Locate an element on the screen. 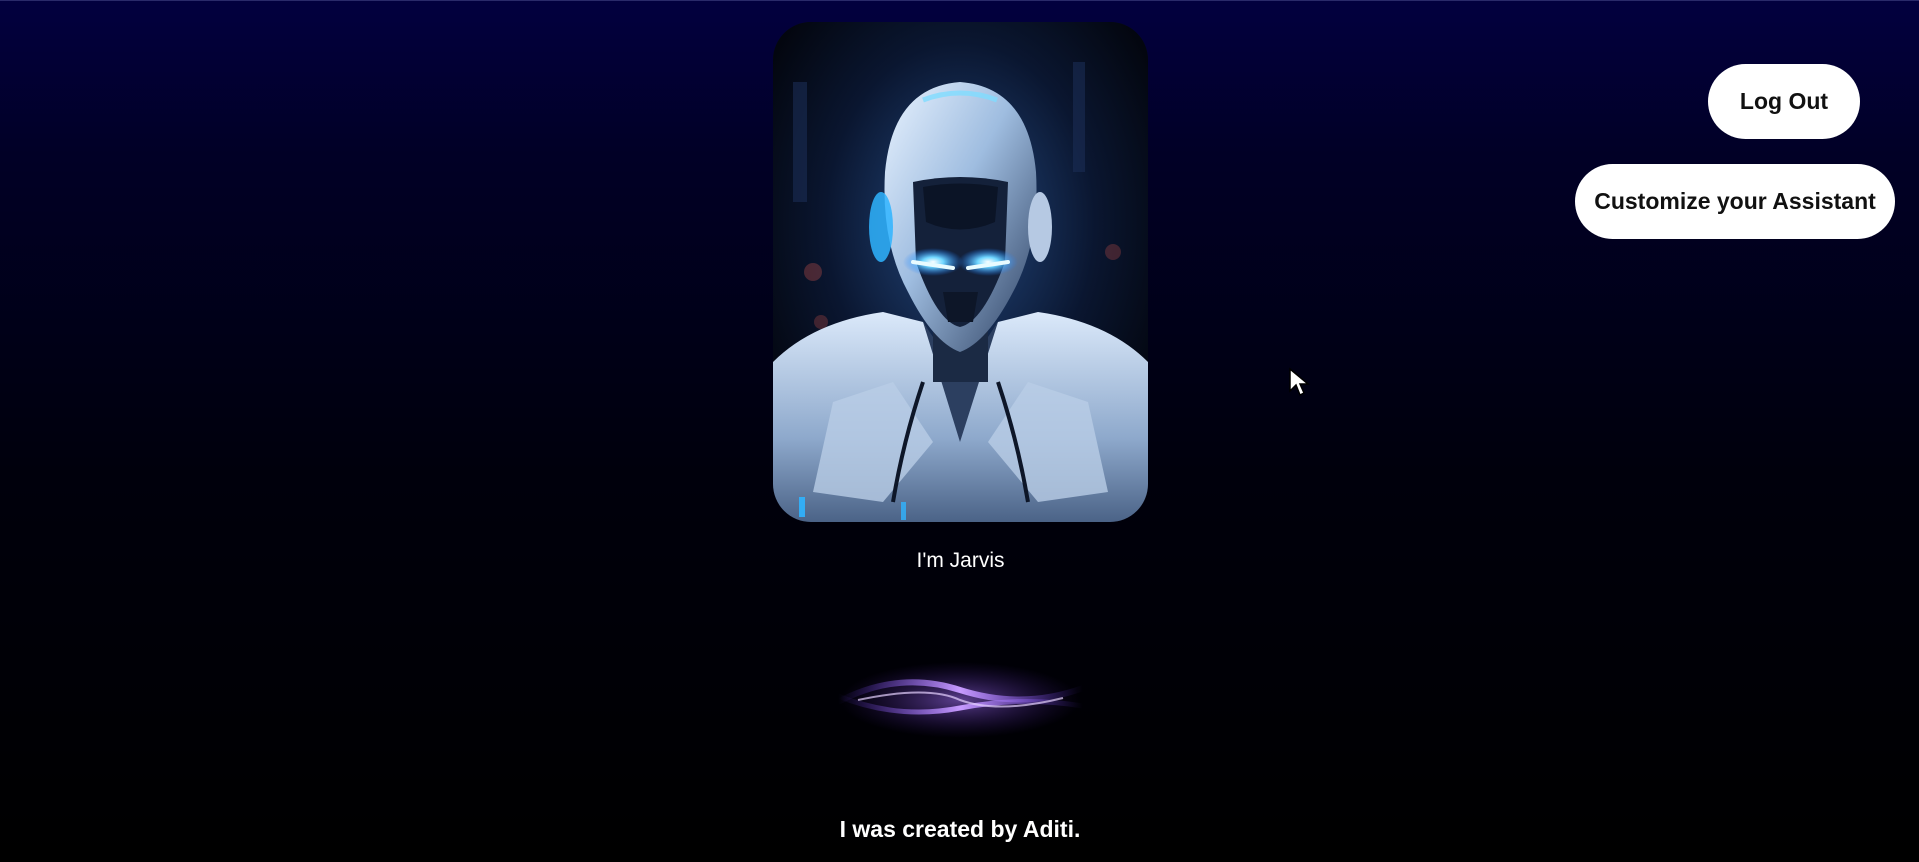 The image size is (1919, 862). created-by-text: I was created by Aditi. is located at coordinates (960, 829).